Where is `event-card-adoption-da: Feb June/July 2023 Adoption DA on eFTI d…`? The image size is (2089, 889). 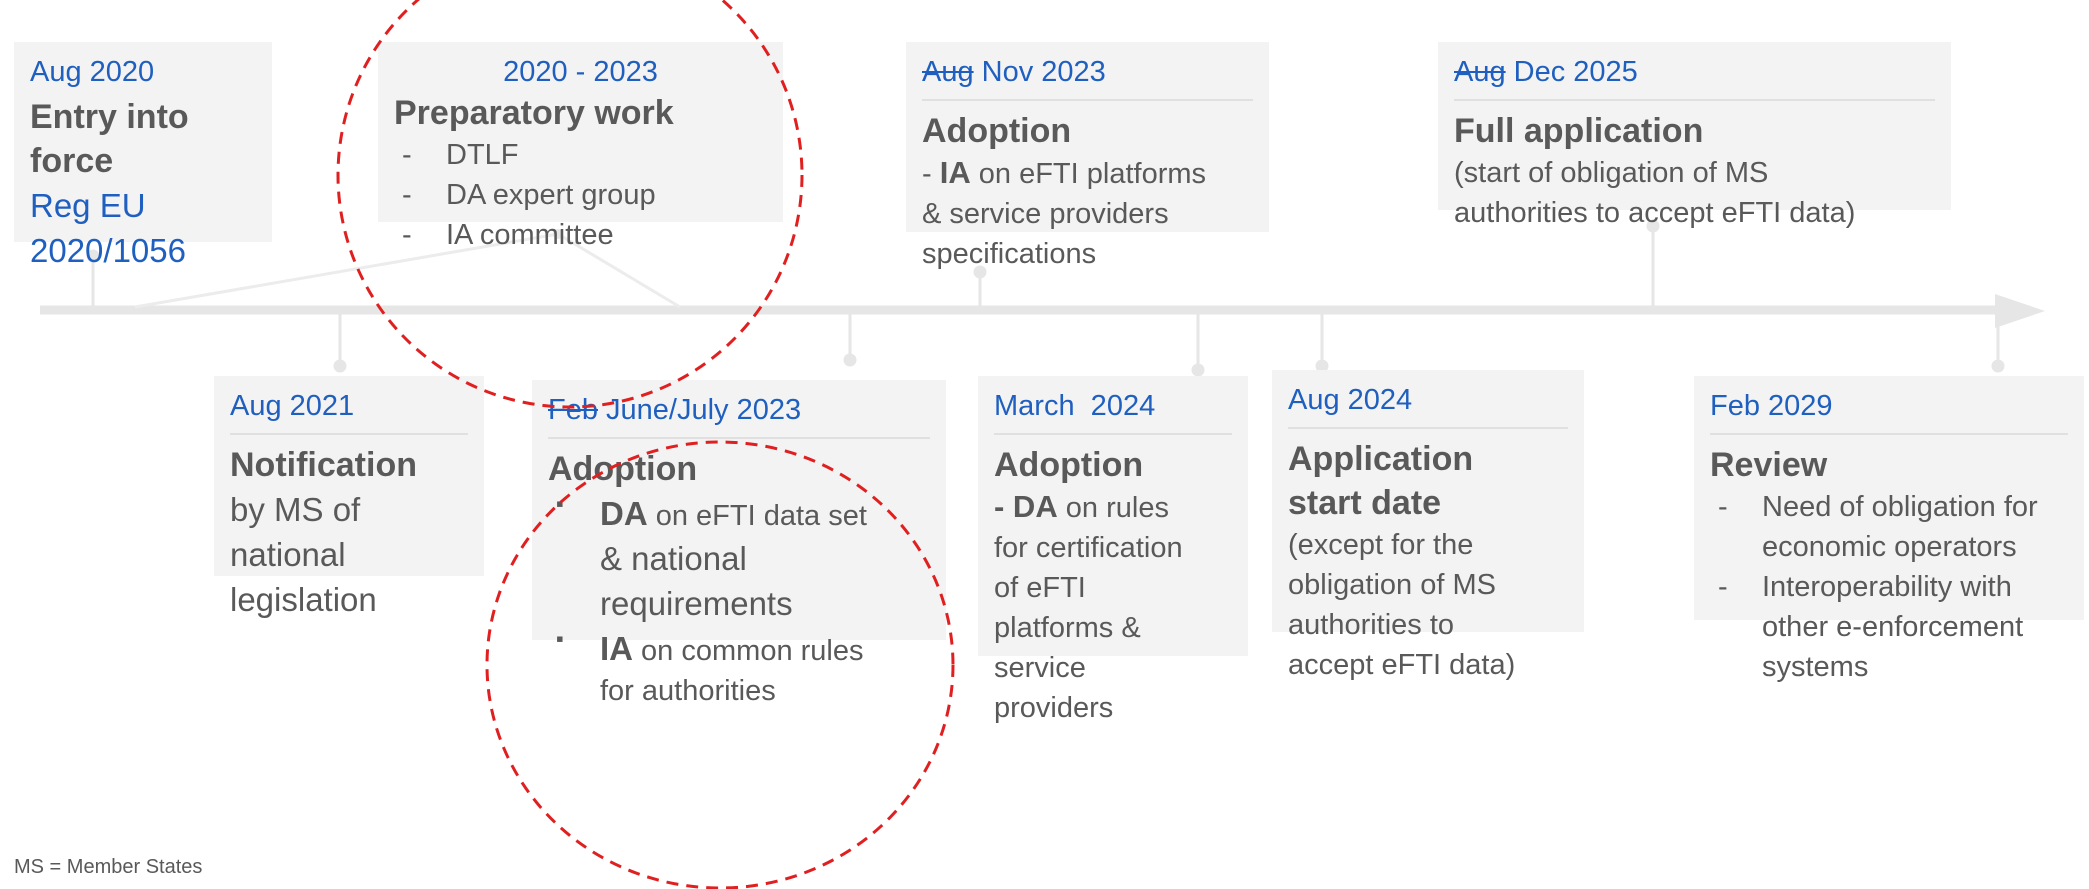
event-card-adoption-da: Feb June/July 2023 Adoption DA on eFTI d… is located at coordinates (739, 543).